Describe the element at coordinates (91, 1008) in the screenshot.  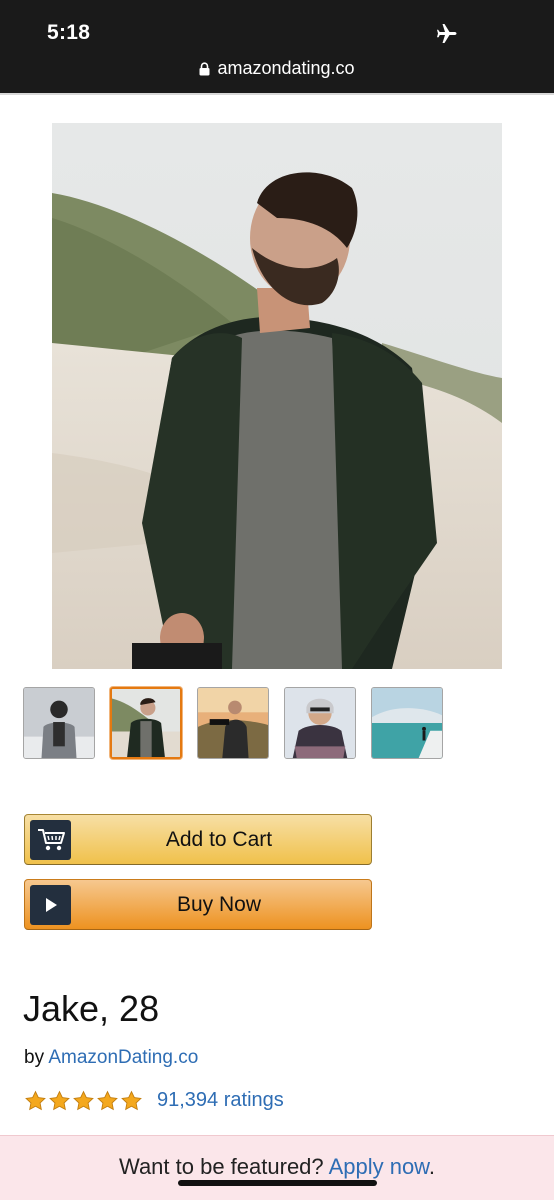
I see `profile-title: Jake, 28` at that location.